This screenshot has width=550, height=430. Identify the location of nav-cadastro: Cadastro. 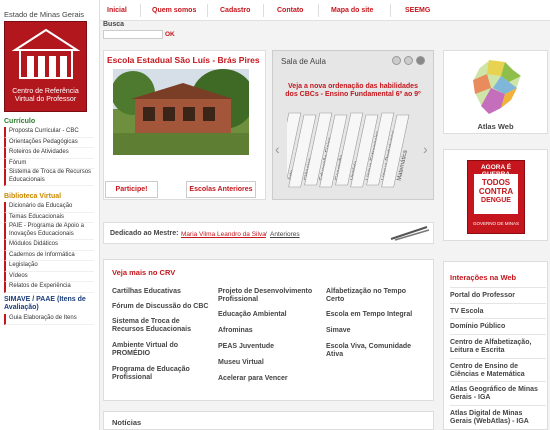
(235, 10).